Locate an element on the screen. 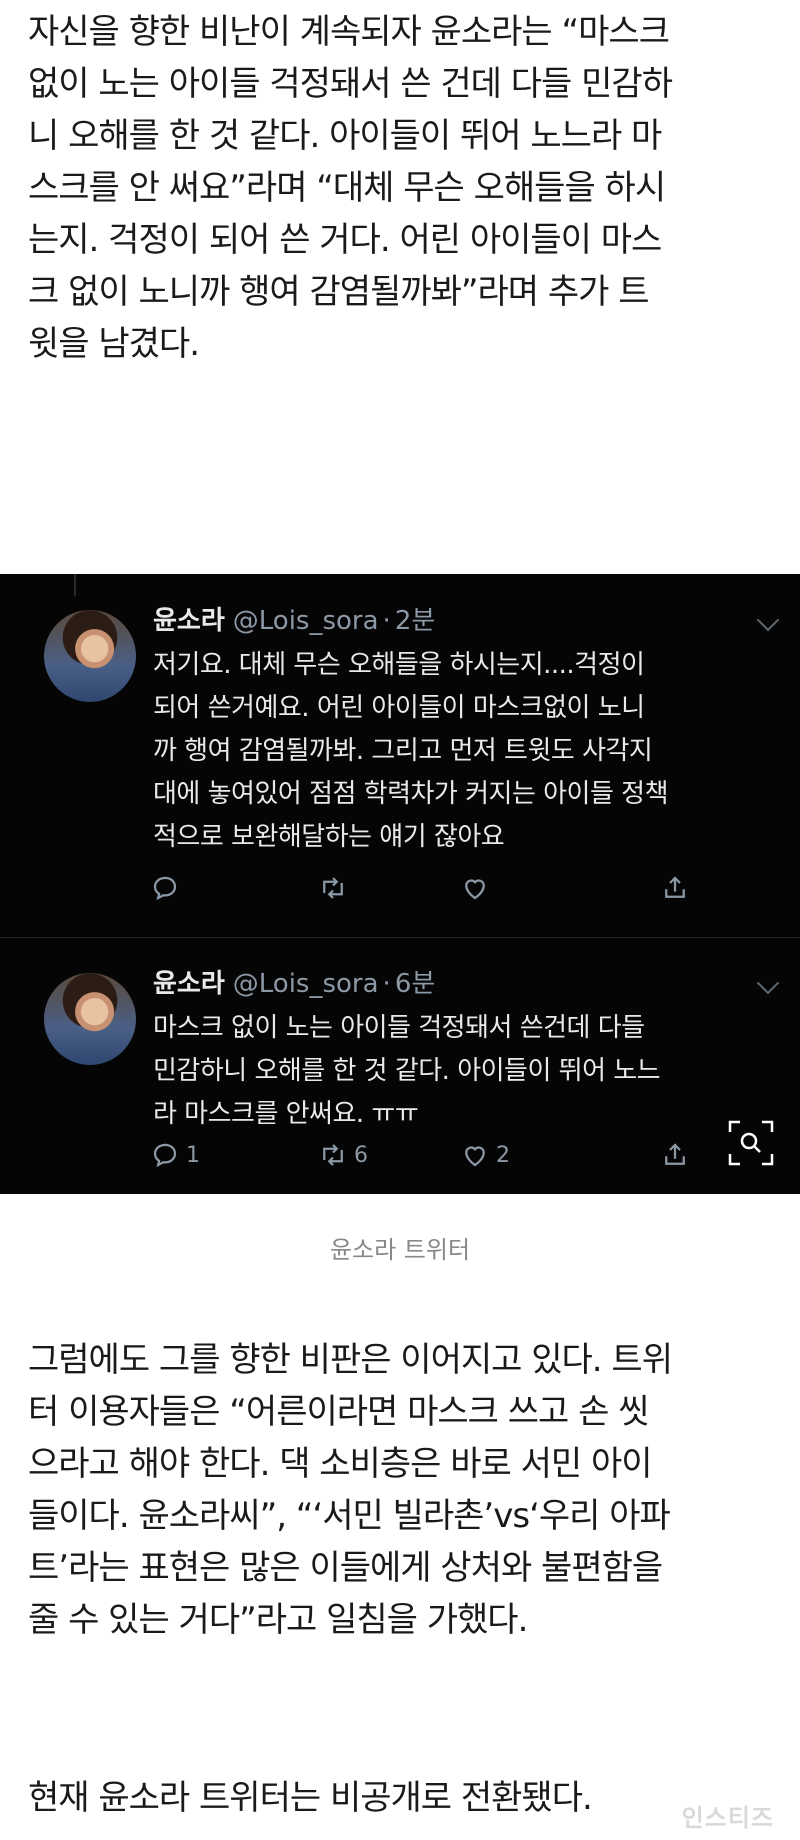  retweet-button: 6 is located at coordinates (343, 1155).